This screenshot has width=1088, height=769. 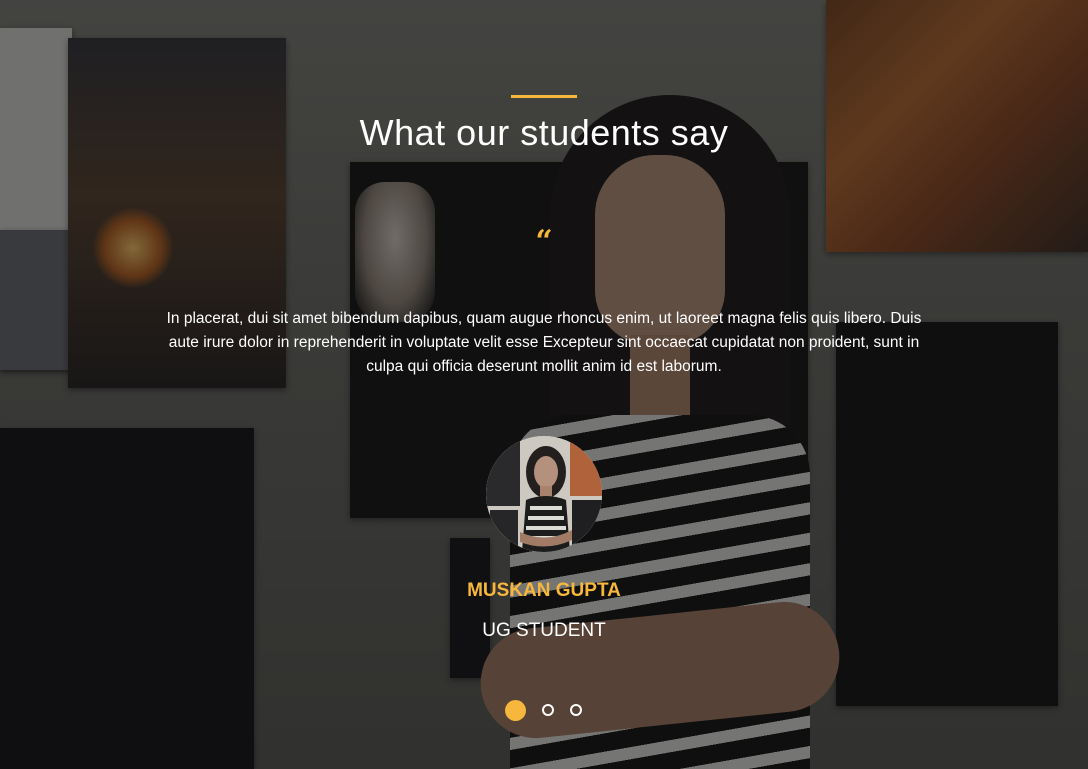 I want to click on title-accent-line, so click(x=544, y=96).